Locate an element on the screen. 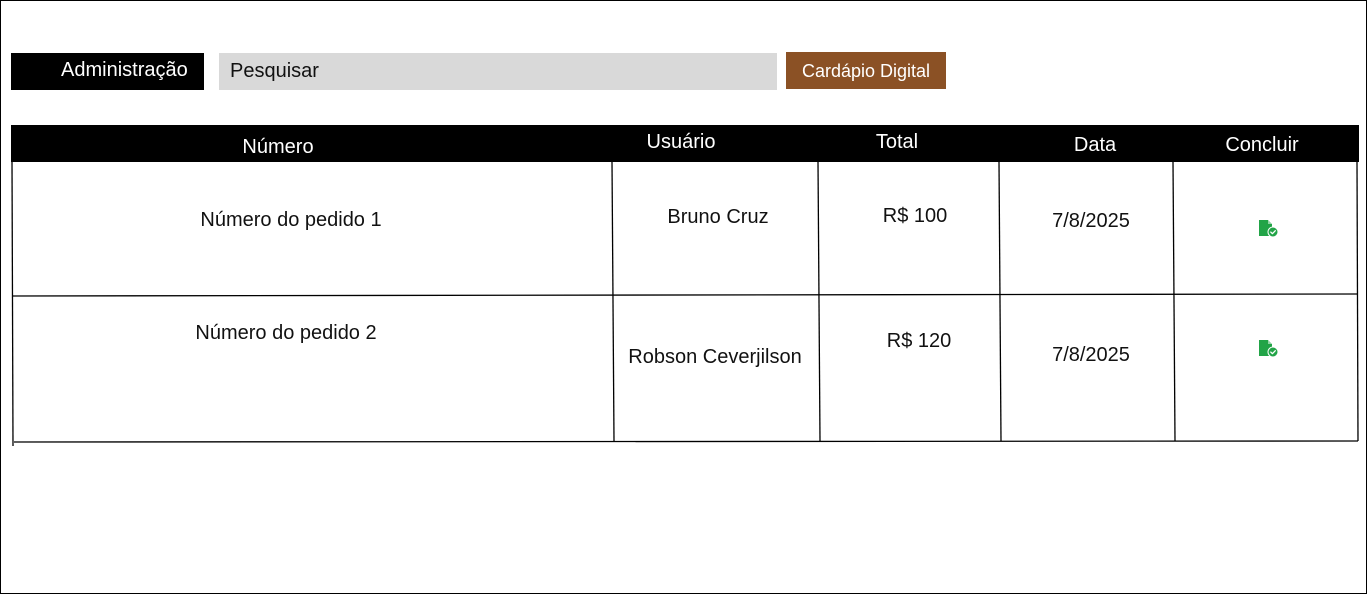 The height and width of the screenshot is (594, 1367). user-cell: Robson Ceverjilson is located at coordinates (715, 357).